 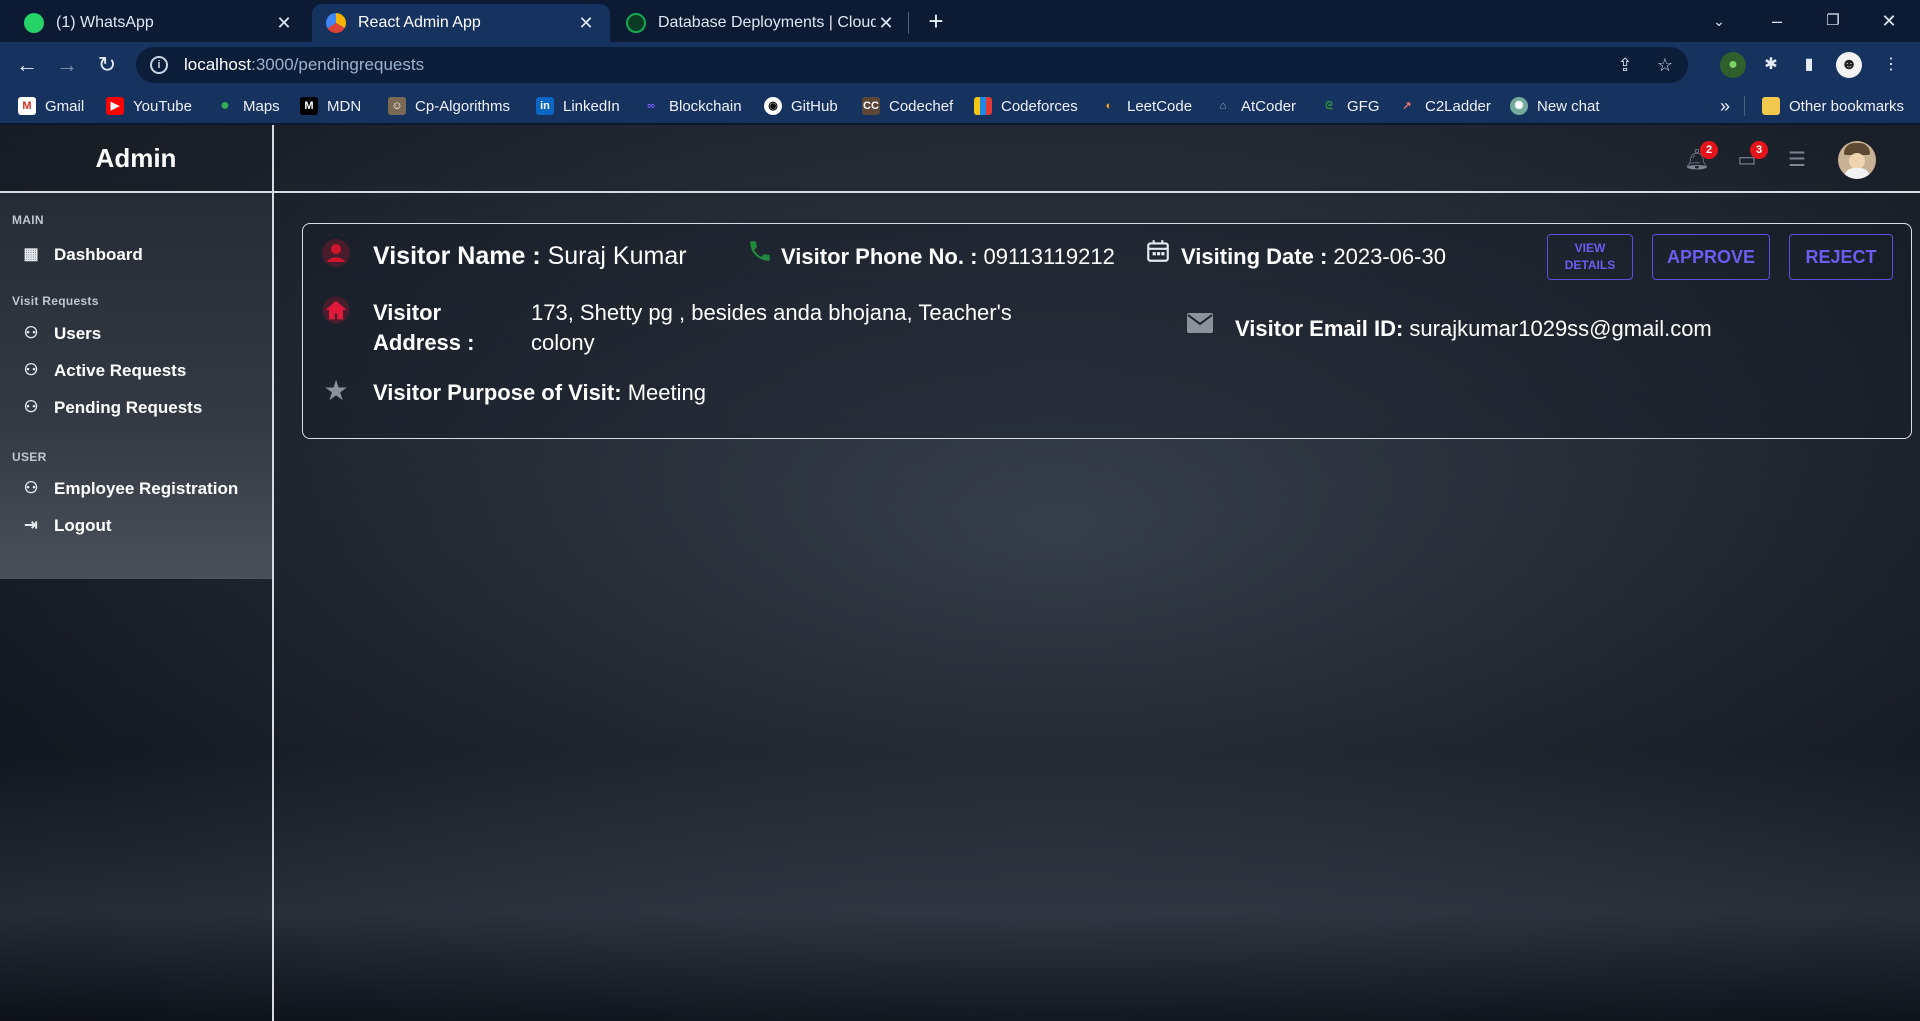 I want to click on bookmark-other-folder: Other bookmarks, so click(x=1833, y=106).